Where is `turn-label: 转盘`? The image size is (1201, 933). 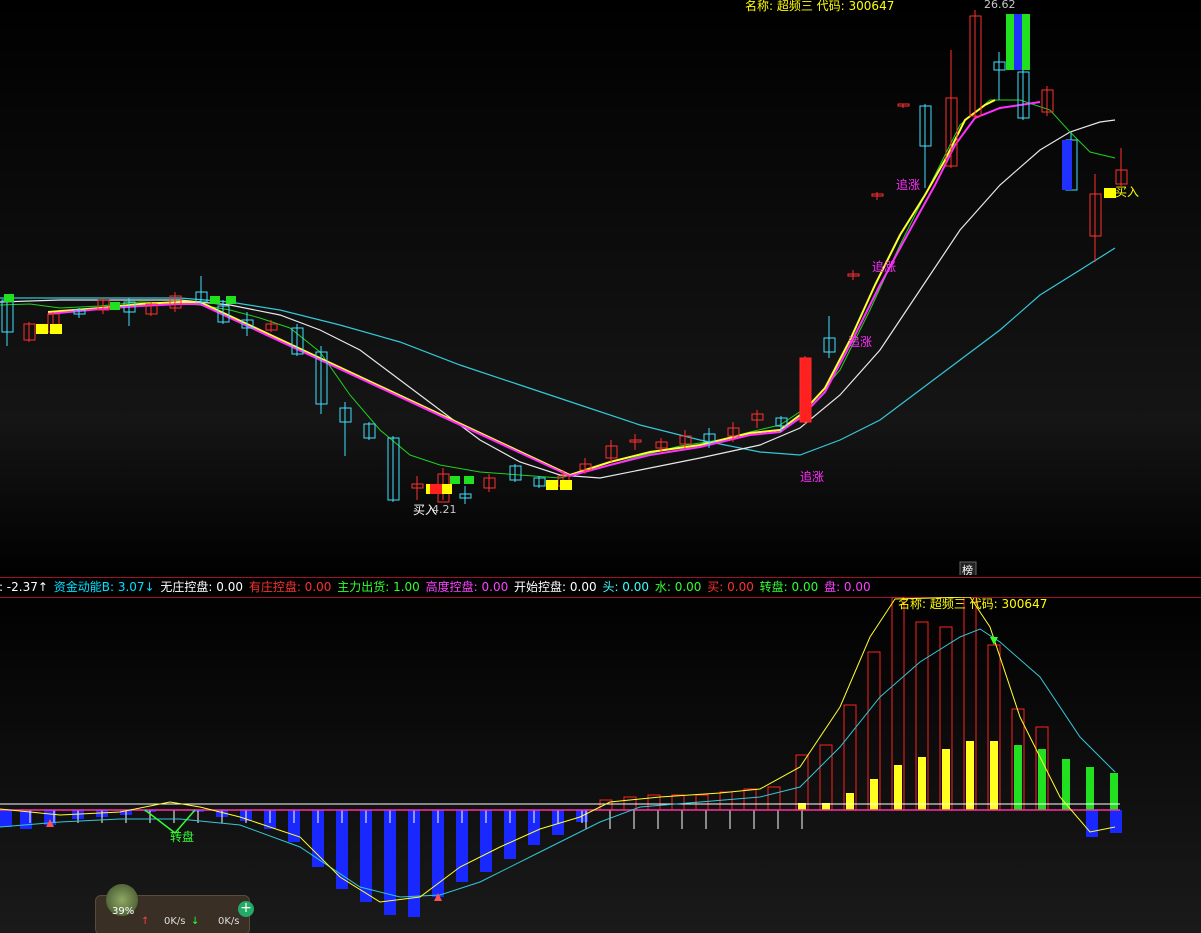 turn-label: 转盘 is located at coordinates (182, 836).